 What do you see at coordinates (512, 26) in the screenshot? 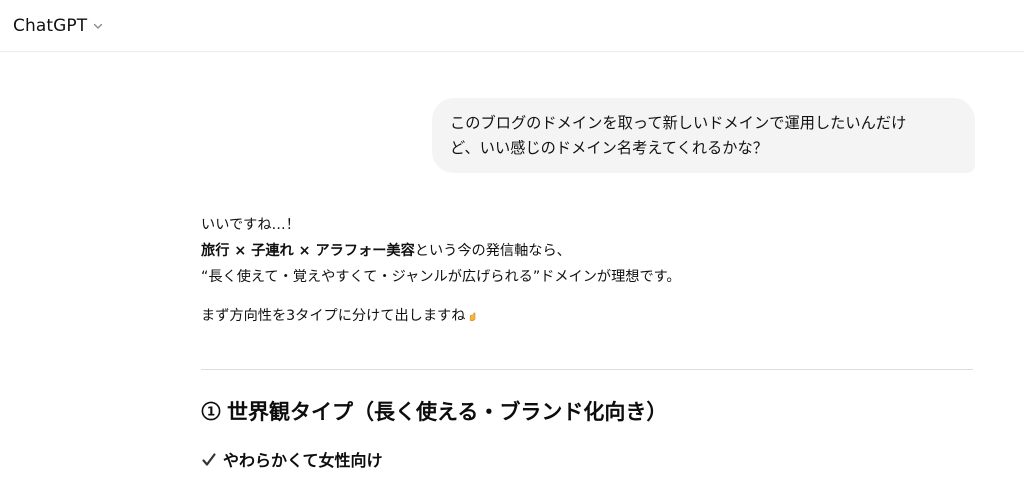
I see `top-bar: ChatGPT` at bounding box center [512, 26].